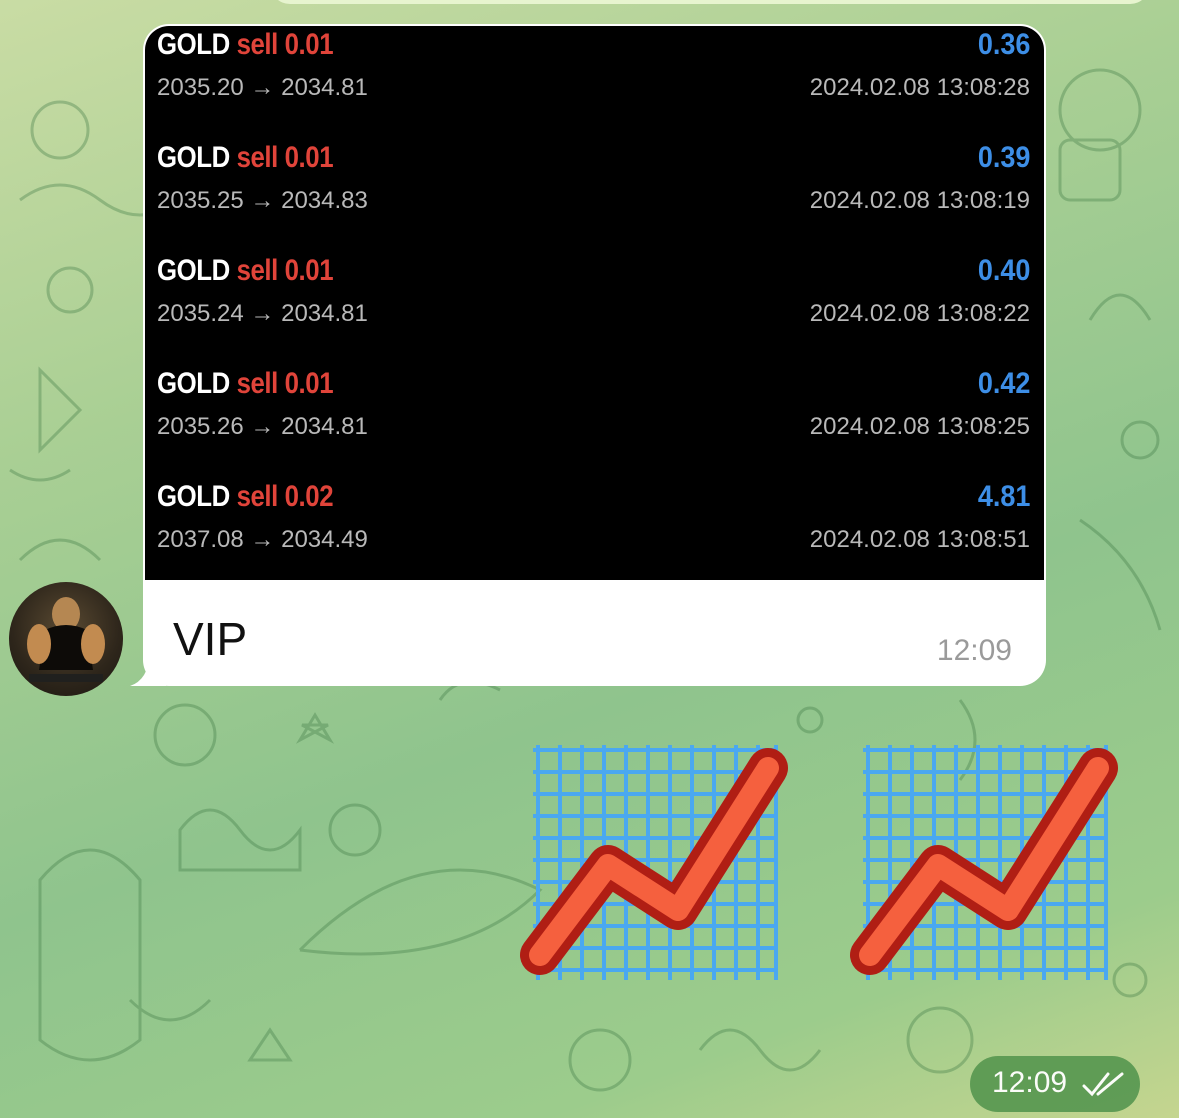 This screenshot has height=1118, width=1179. Describe the element at coordinates (262, 539) in the screenshot. I see `trade-prices: 2037.08 → 2034.49` at that location.